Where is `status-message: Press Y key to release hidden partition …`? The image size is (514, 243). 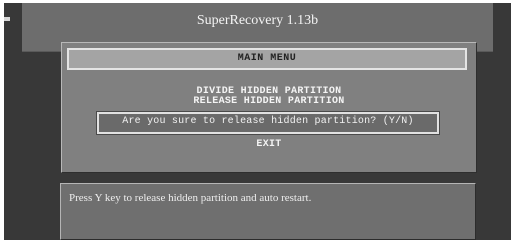
status-message: Press Y key to release hidden partition … is located at coordinates (190, 198).